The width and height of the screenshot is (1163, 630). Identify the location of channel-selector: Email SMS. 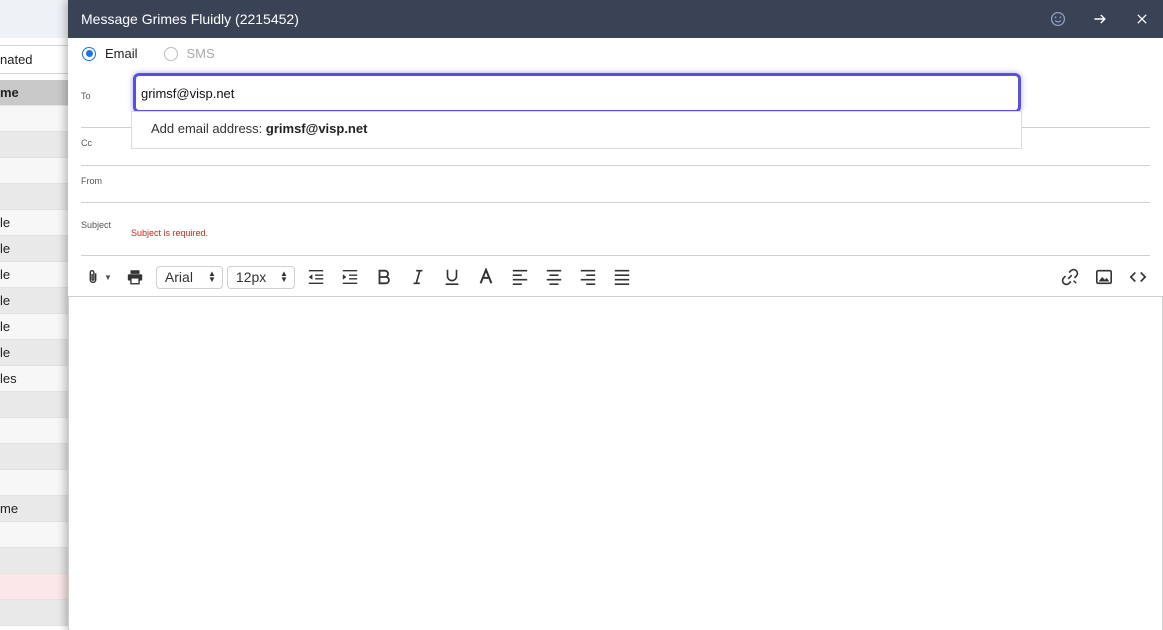
(161, 53).